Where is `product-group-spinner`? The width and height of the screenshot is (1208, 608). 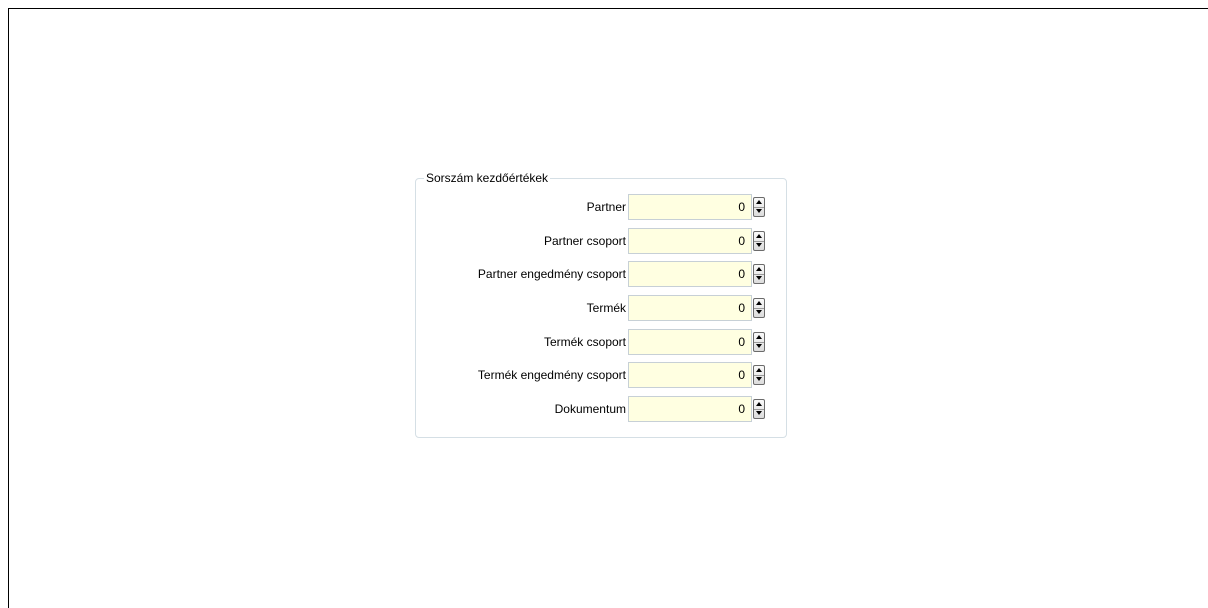 product-group-spinner is located at coordinates (759, 342).